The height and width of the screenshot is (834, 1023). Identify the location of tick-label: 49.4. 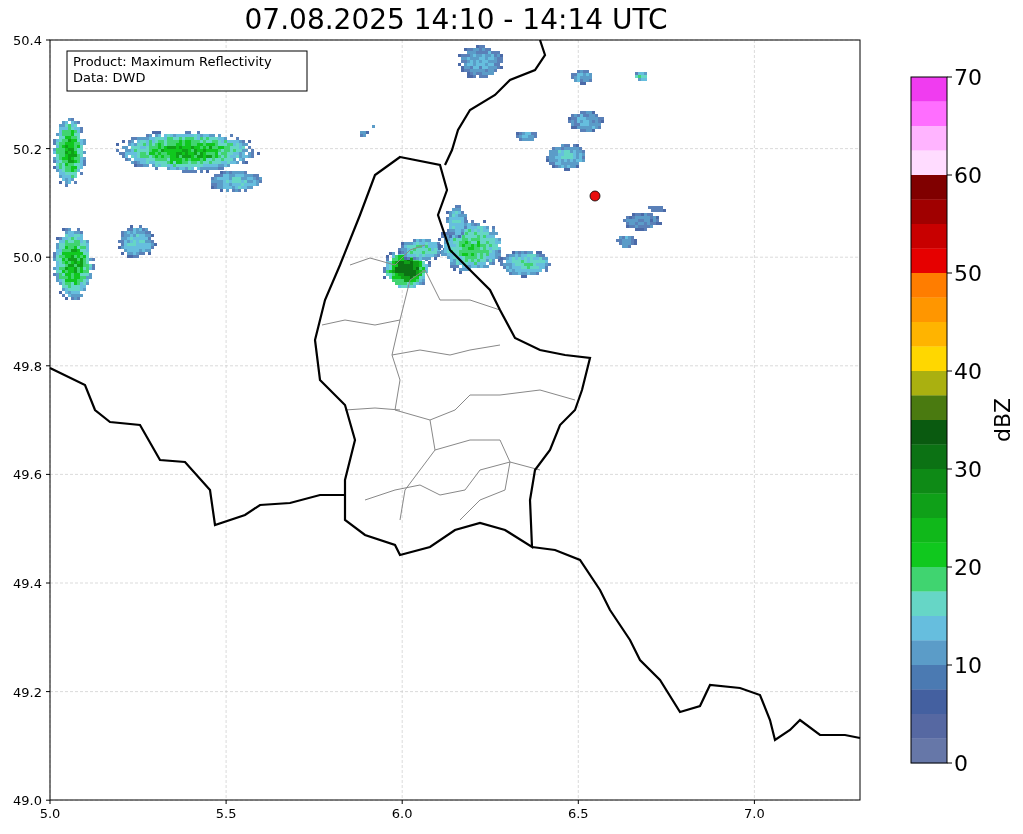
(27, 583).